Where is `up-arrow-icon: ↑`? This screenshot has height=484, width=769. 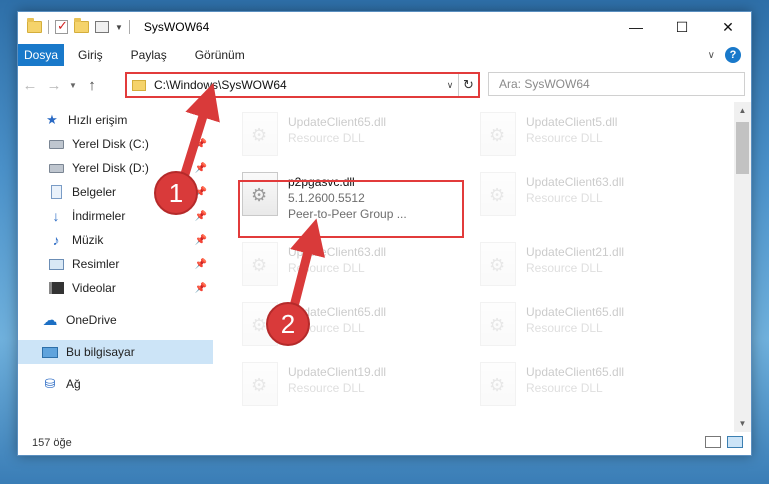 up-arrow-icon: ↑ is located at coordinates (92, 85).